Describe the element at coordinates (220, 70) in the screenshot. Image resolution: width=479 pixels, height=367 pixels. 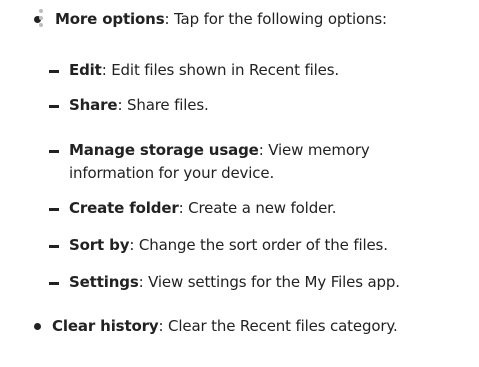
I see `edit-desc: : Edit files shown in Recent files.` at that location.